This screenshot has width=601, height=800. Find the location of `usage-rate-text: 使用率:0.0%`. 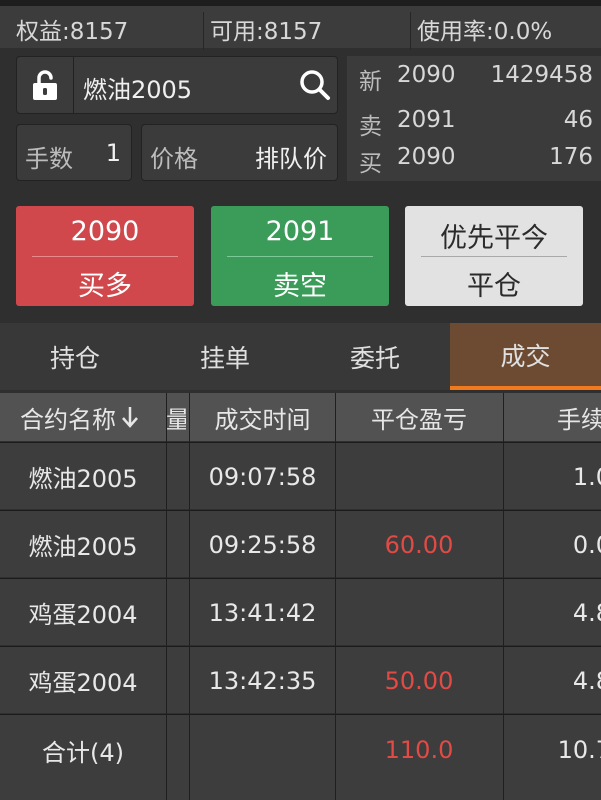

usage-rate-text: 使用率:0.0% is located at coordinates (485, 32).